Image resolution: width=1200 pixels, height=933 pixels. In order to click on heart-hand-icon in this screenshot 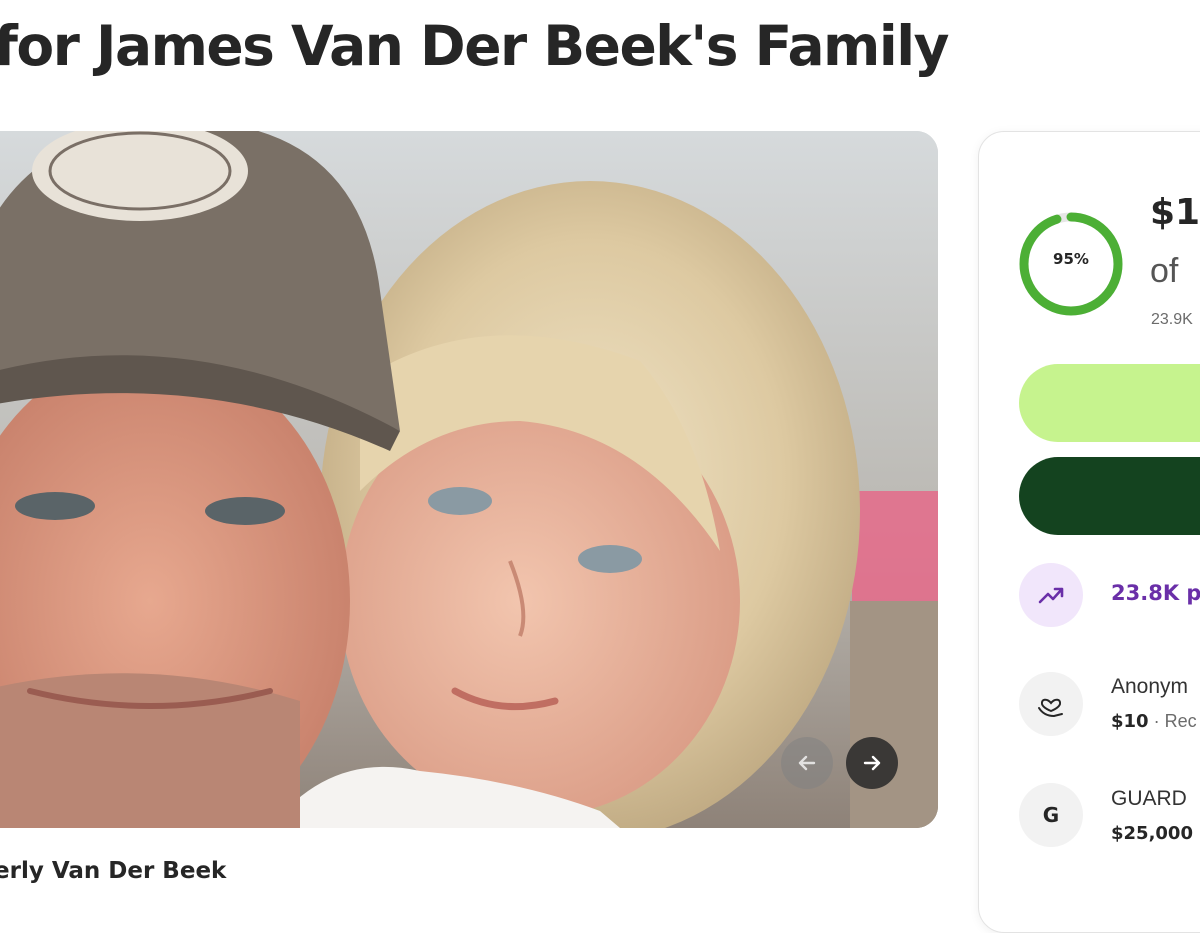, I will do `click(1051, 704)`.